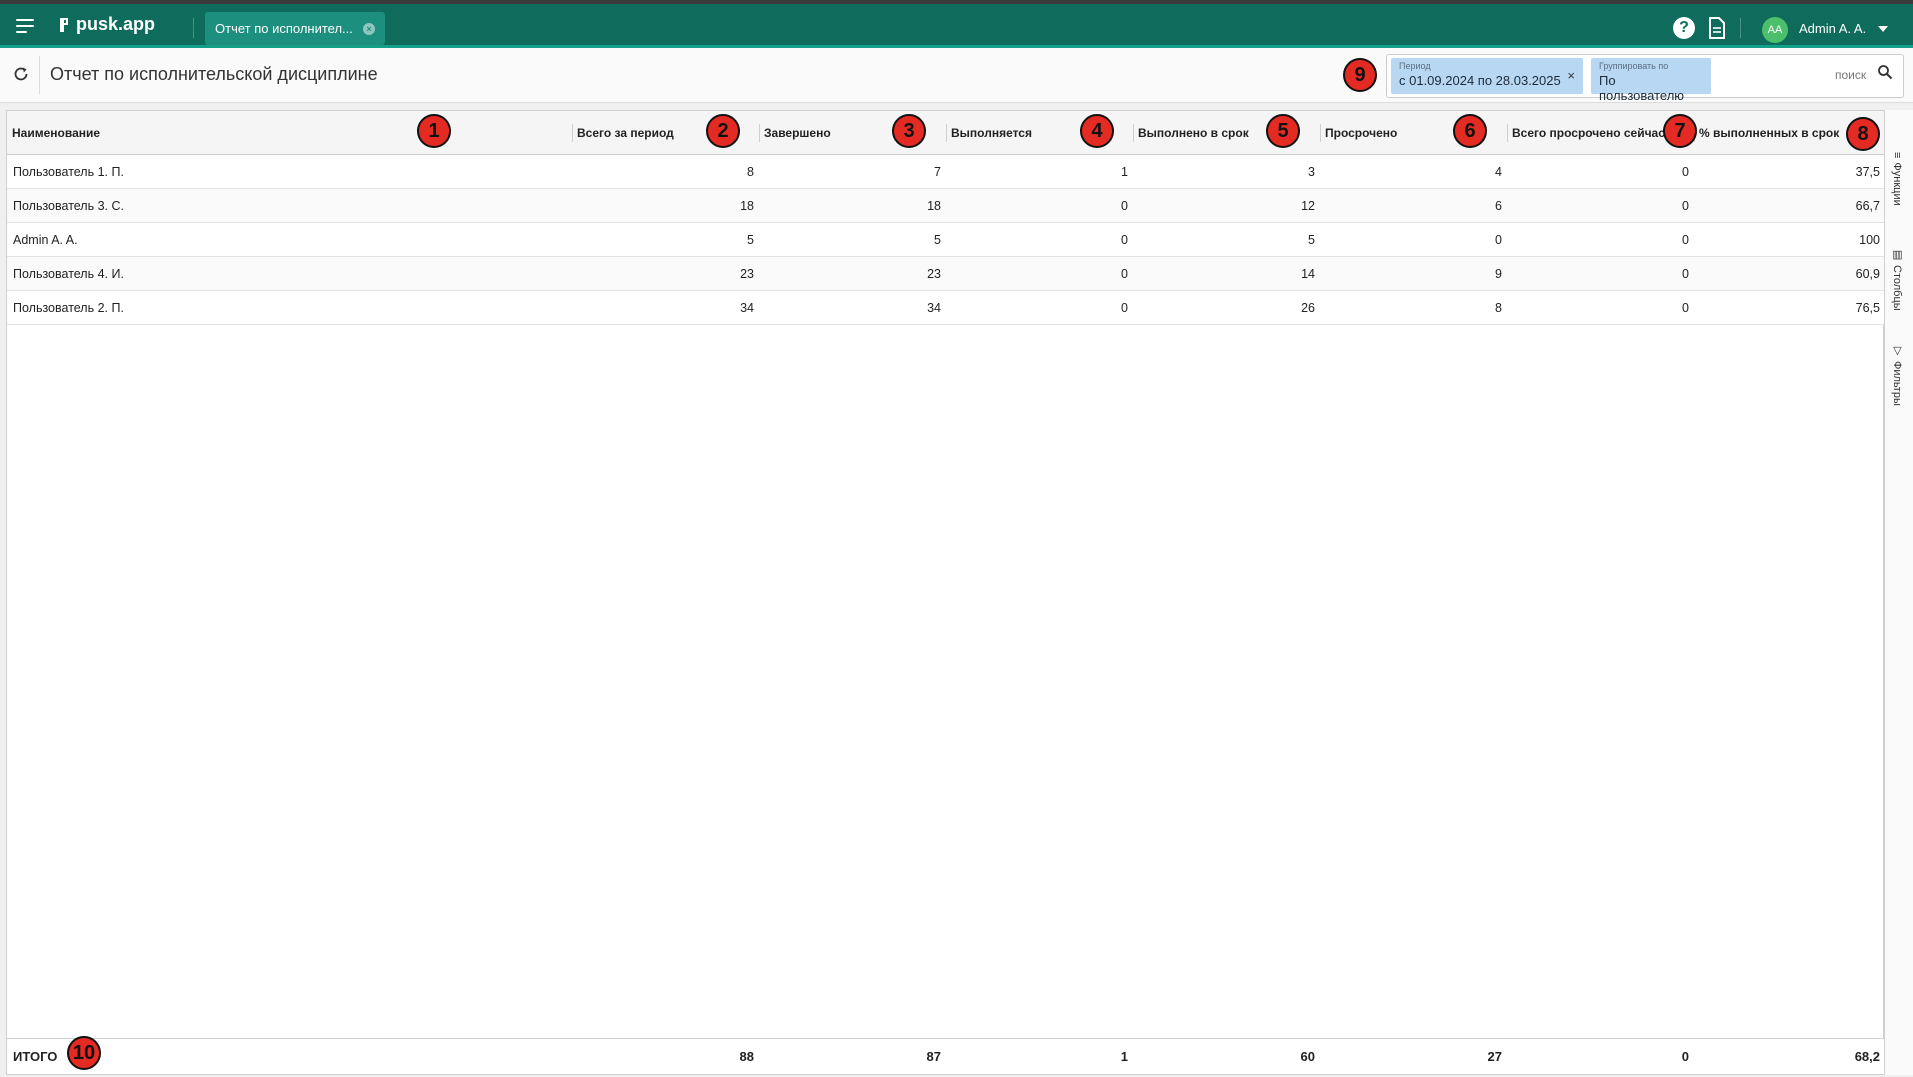 The height and width of the screenshot is (1077, 1913). I want to click on row-name-cell: Пользователь 4. И., so click(68, 274).